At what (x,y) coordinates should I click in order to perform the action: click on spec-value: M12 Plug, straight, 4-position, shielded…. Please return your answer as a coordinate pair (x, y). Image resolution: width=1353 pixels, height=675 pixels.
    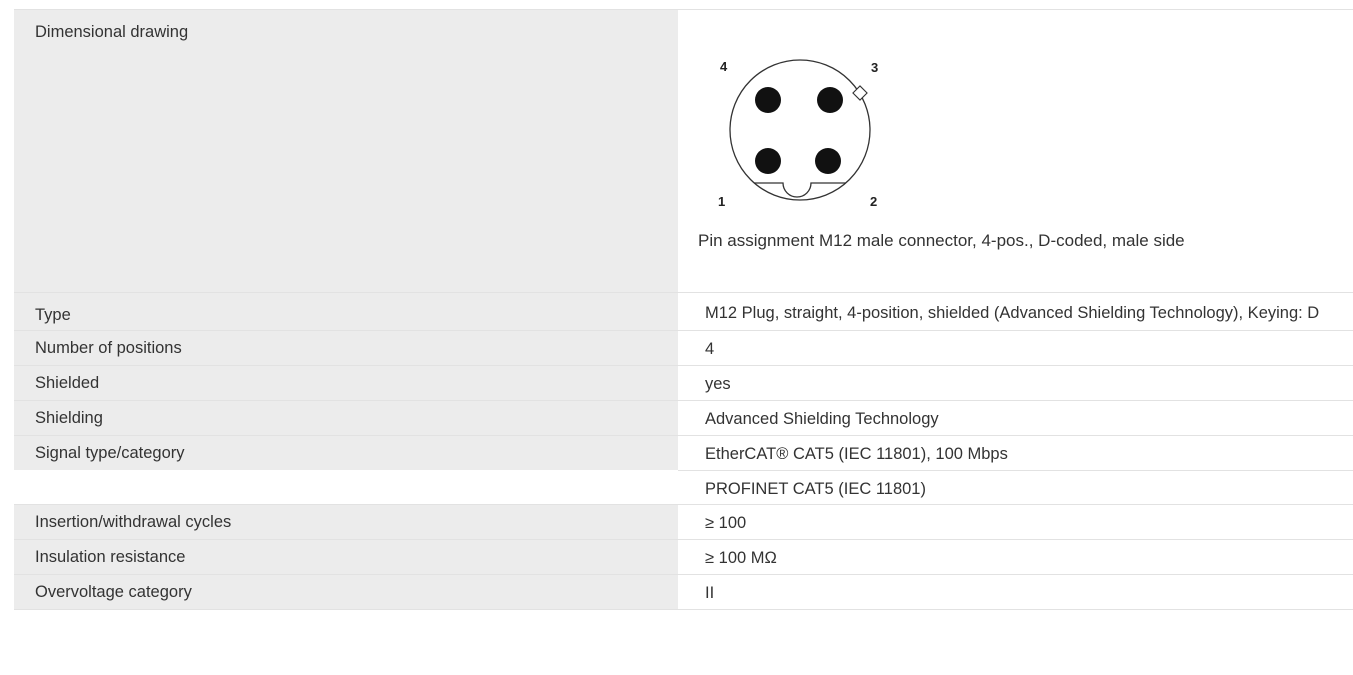
    Looking at the image, I should click on (1015, 311).